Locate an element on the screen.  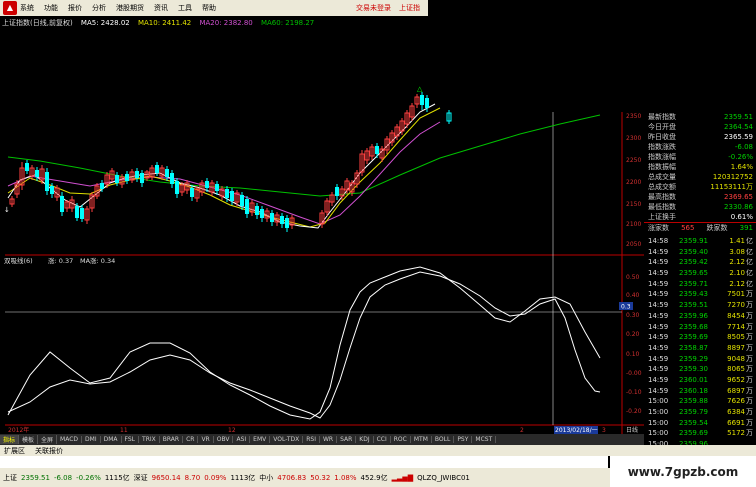
quote-row: 最高指数 2369.65 is located at coordinates (700, 197).